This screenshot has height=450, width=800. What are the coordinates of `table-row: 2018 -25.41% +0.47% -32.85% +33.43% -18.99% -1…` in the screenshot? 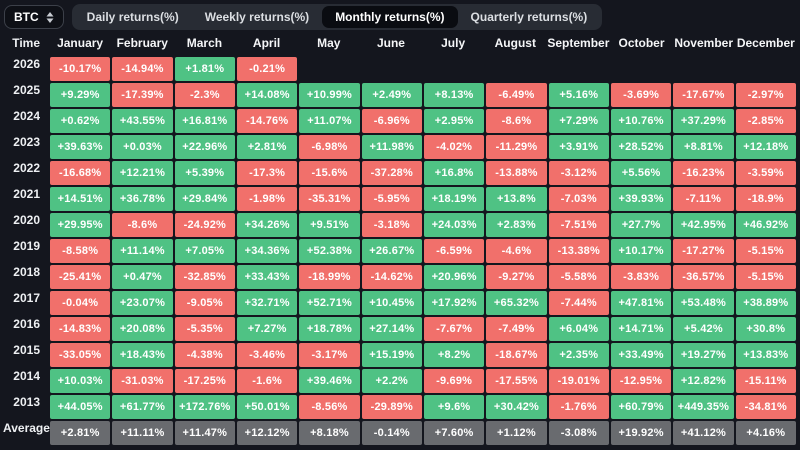 It's located at (400, 277).